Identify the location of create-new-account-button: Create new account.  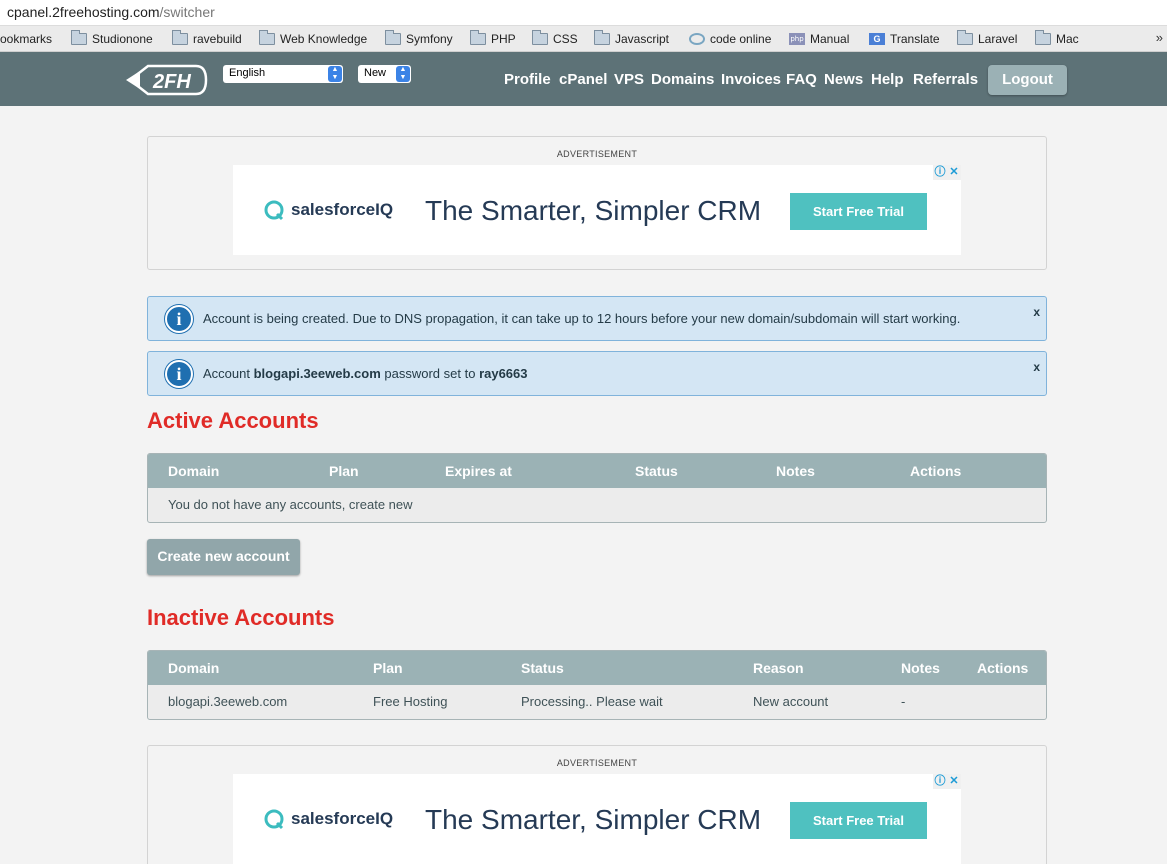
(223, 557).